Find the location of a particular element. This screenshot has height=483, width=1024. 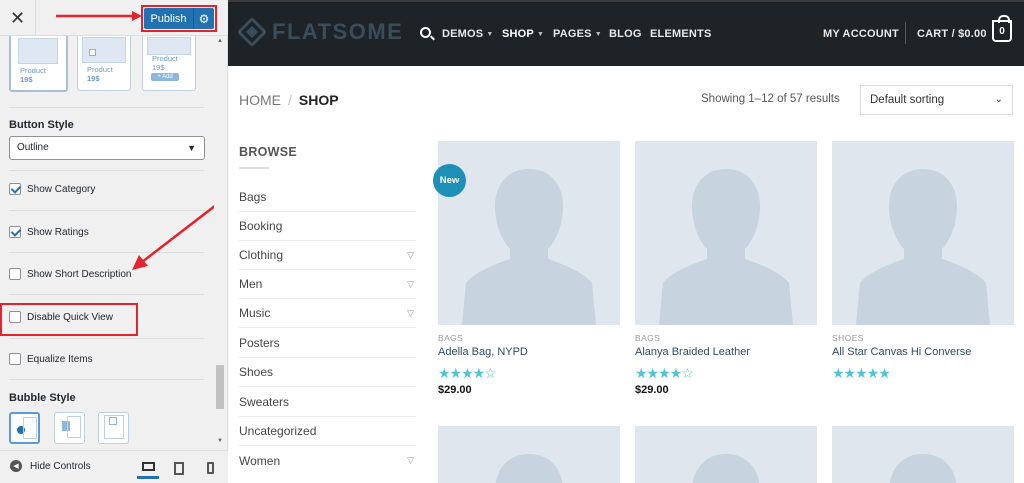

nav-demos: DEMOS ▼ is located at coordinates (467, 34).